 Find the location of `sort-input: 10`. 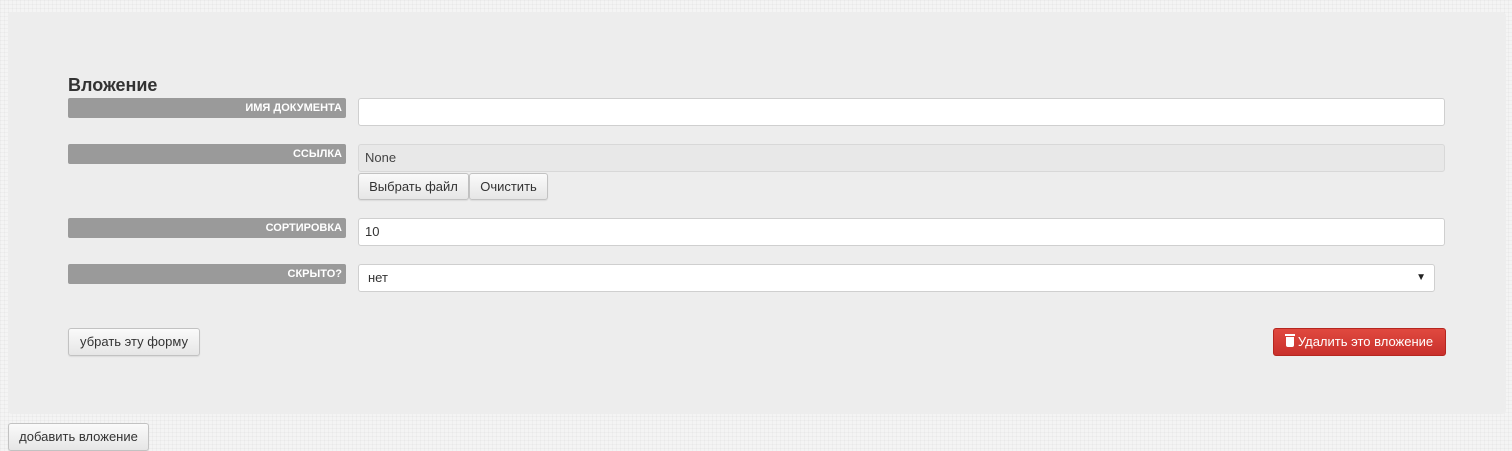

sort-input: 10 is located at coordinates (901, 232).